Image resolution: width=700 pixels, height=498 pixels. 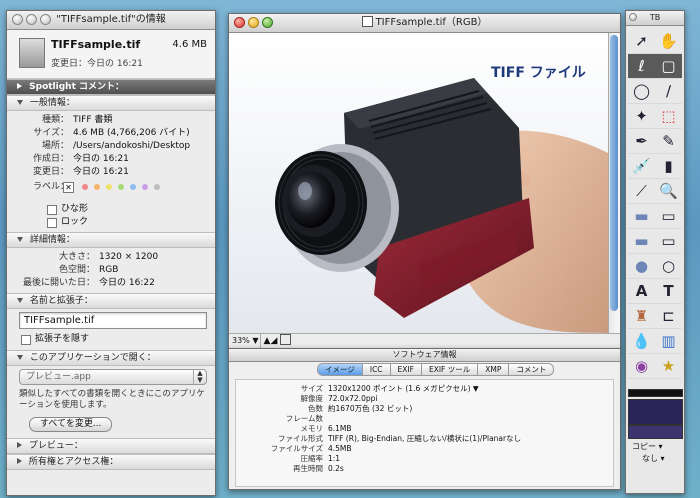 What do you see at coordinates (26, 340) in the screenshot?
I see `hide-extension-checkbox` at bounding box center [26, 340].